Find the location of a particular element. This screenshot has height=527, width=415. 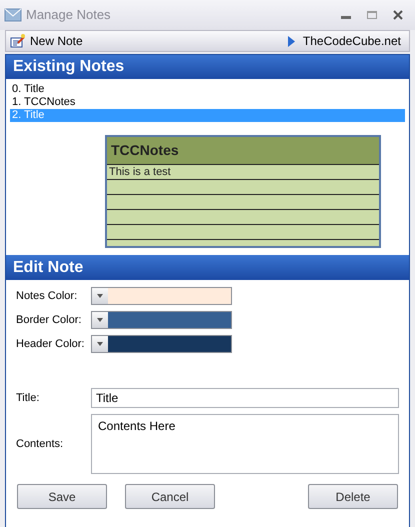

preview-header: TCCNotes is located at coordinates (243, 151).